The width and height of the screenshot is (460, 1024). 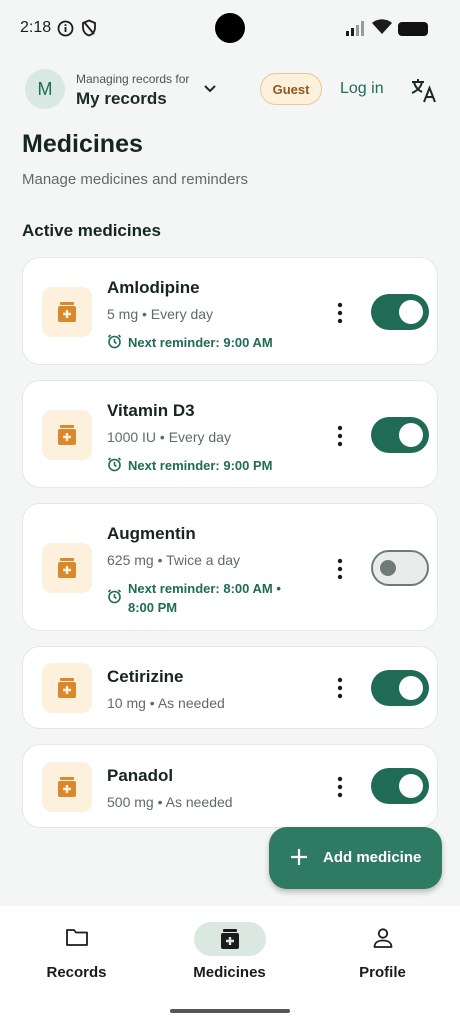 I want to click on nav-label-medicines: Medicines, so click(x=229, y=972).